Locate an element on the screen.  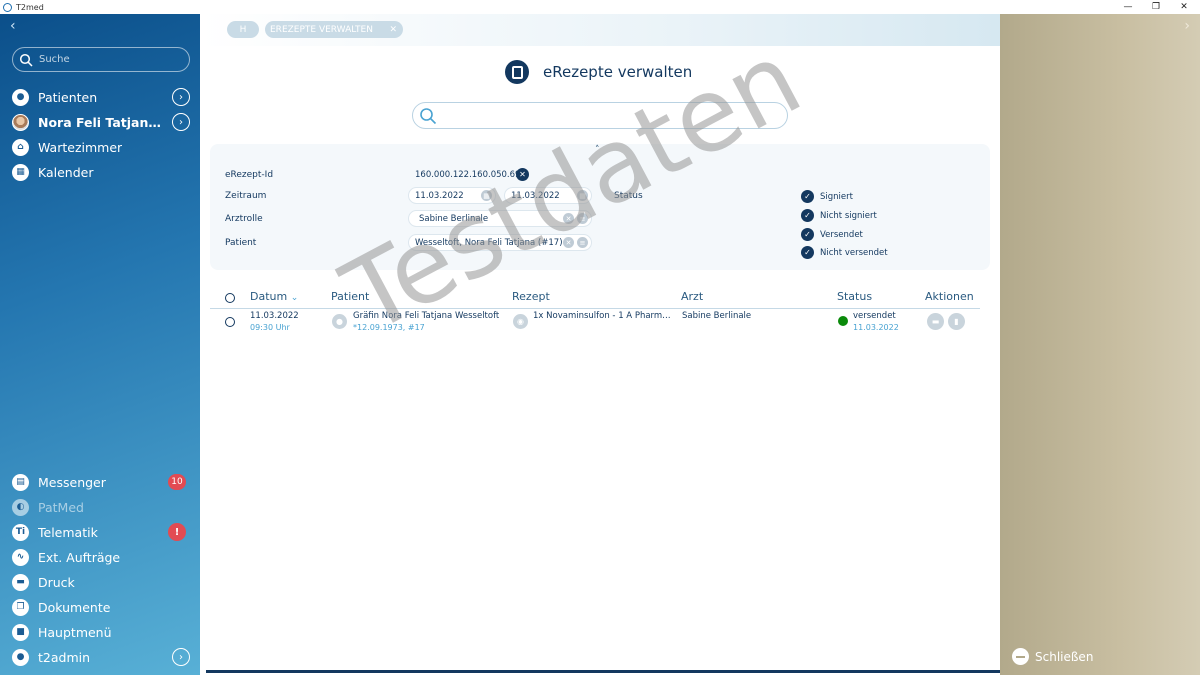
collapse-sidebar-icon: ‹ is located at coordinates (13, 26).